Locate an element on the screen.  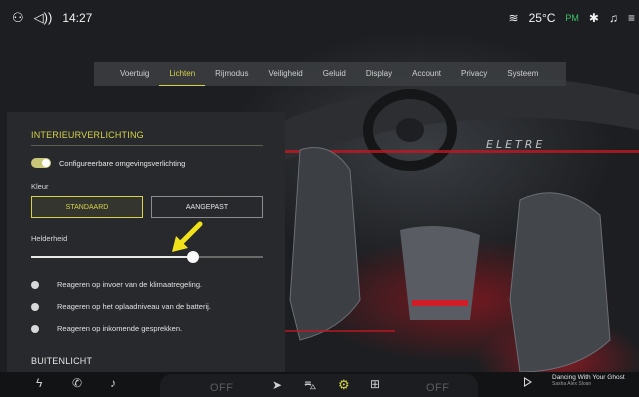
color-label: Kleur is located at coordinates (40, 186).